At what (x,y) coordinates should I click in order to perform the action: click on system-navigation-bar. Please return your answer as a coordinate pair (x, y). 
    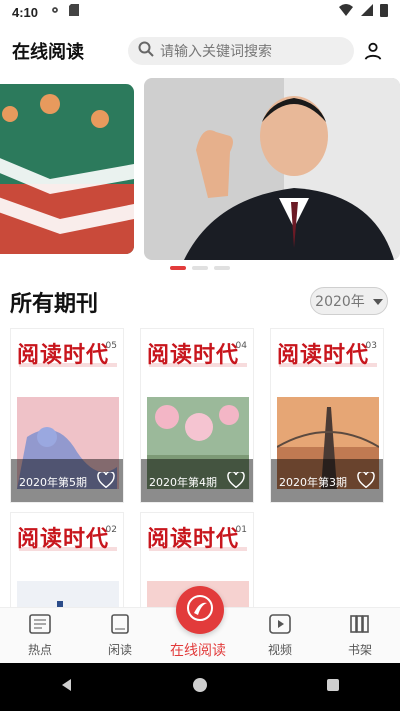
    Looking at the image, I should click on (200, 687).